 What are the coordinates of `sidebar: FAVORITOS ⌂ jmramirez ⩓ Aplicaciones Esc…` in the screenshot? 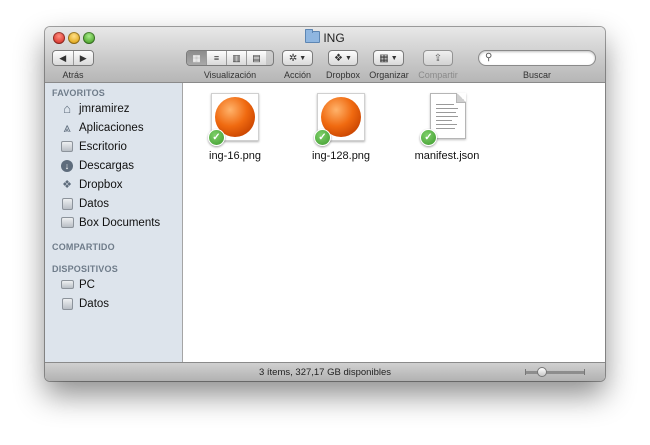 It's located at (114, 222).